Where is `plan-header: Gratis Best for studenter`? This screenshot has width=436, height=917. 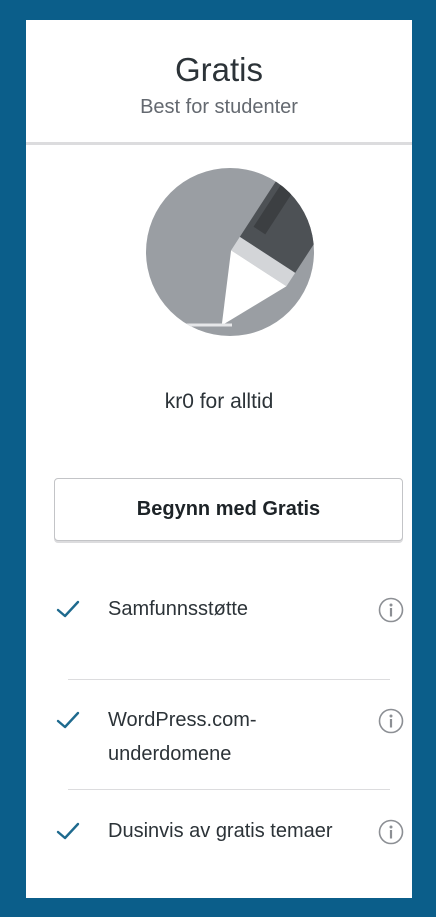 plan-header: Gratis Best for studenter is located at coordinates (219, 81).